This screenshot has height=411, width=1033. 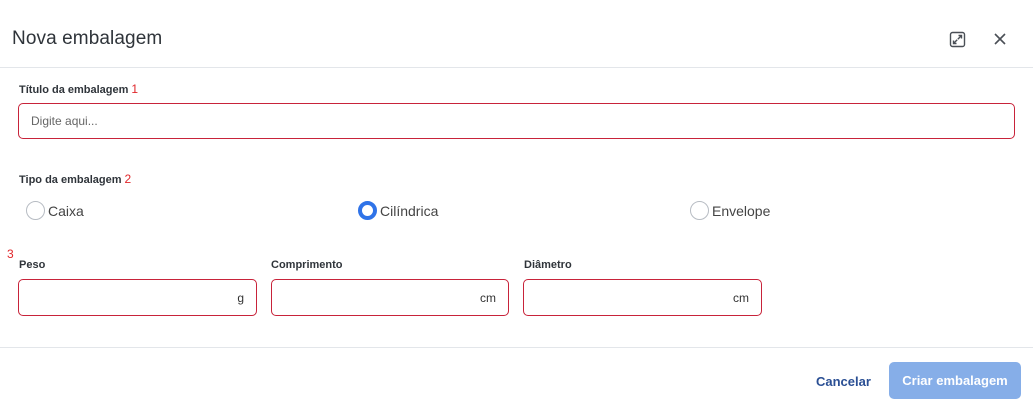 I want to click on package-title-input, so click(x=516, y=121).